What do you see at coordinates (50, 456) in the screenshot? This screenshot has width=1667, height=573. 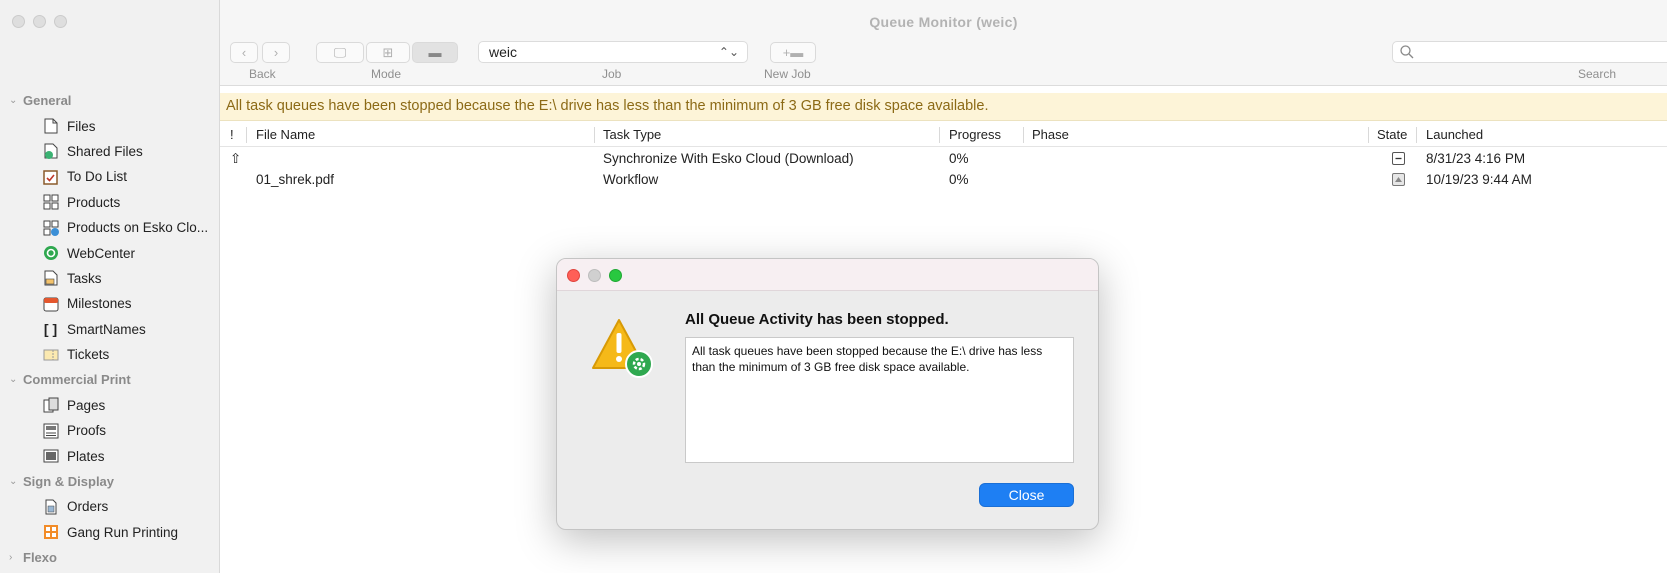 I see `plates-icon` at bounding box center [50, 456].